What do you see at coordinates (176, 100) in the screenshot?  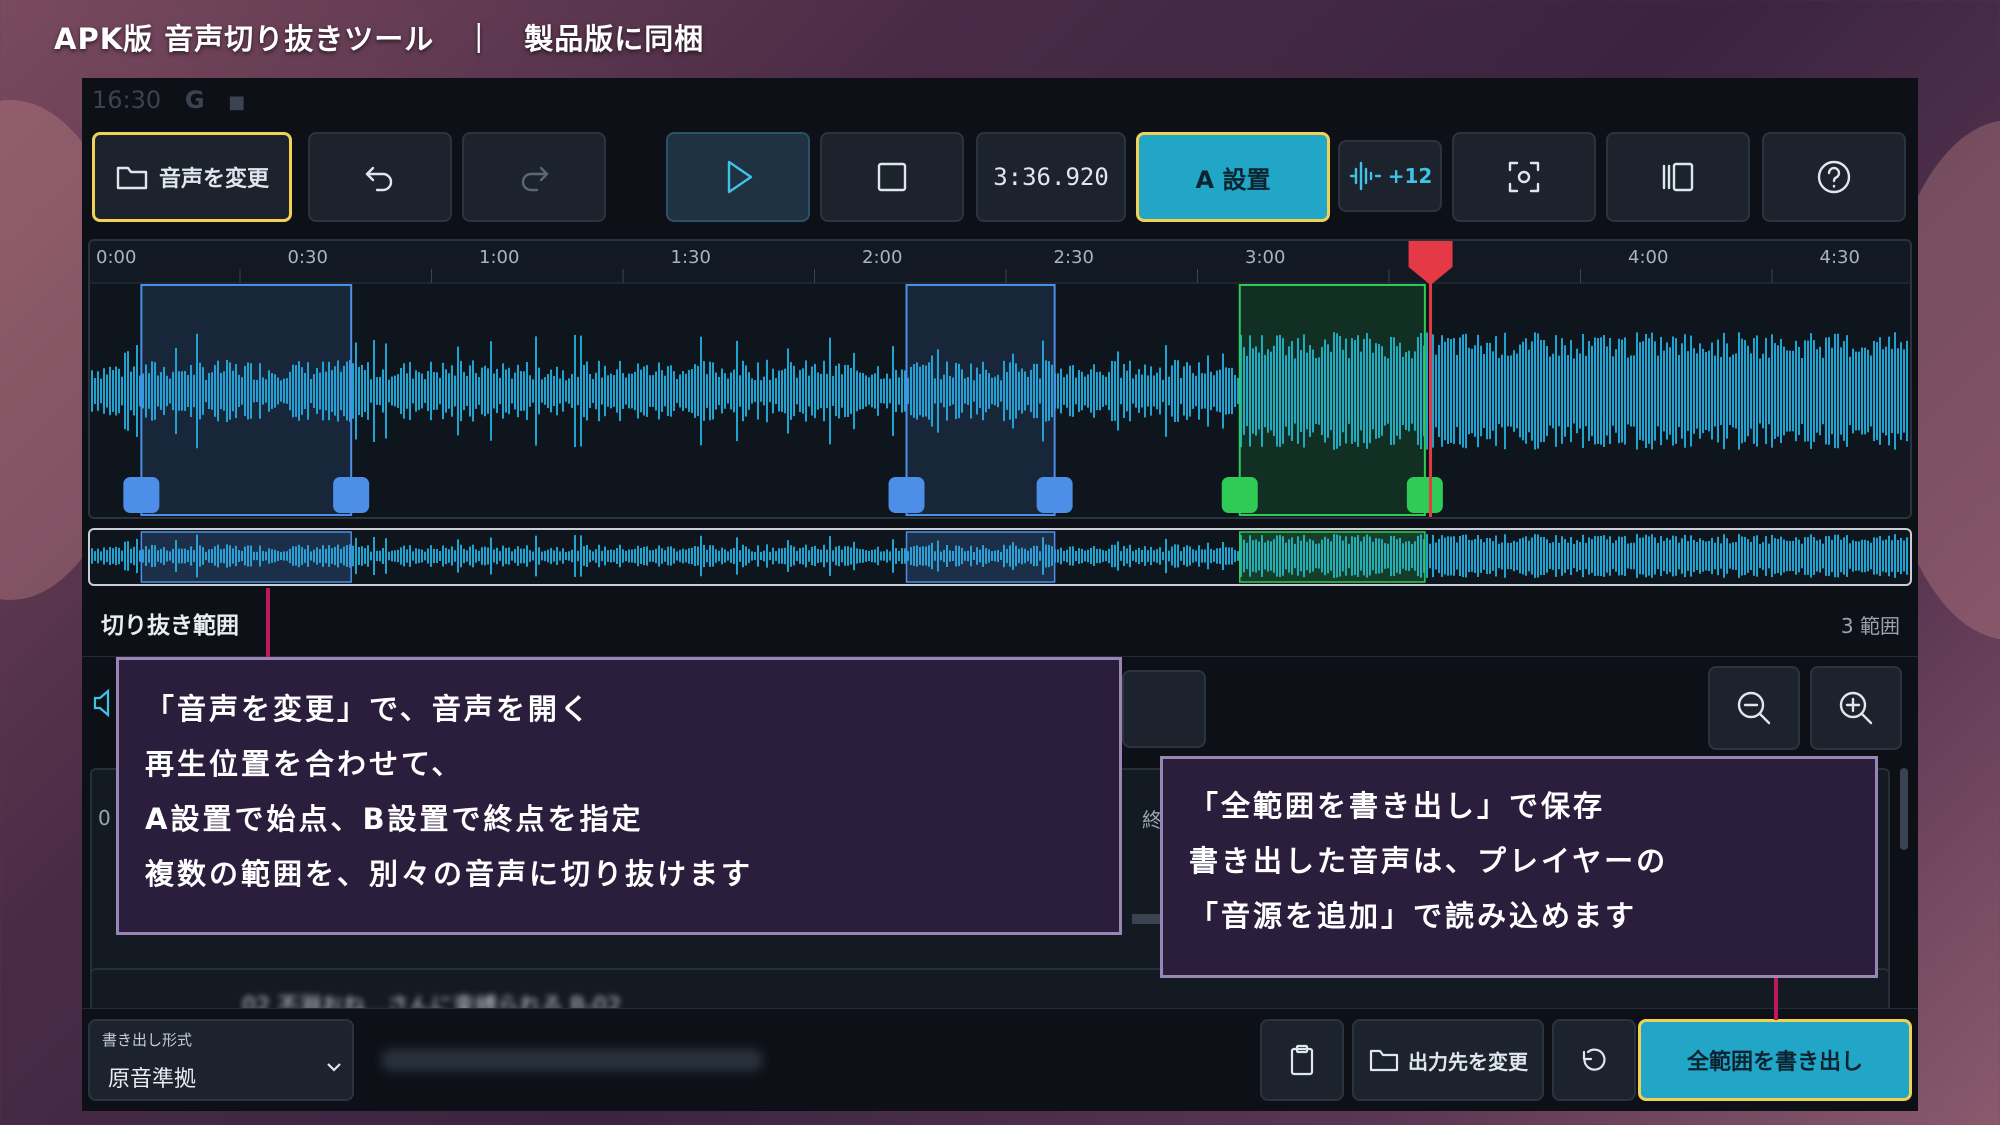 I see `status-bar: 16:30 G ■` at bounding box center [176, 100].